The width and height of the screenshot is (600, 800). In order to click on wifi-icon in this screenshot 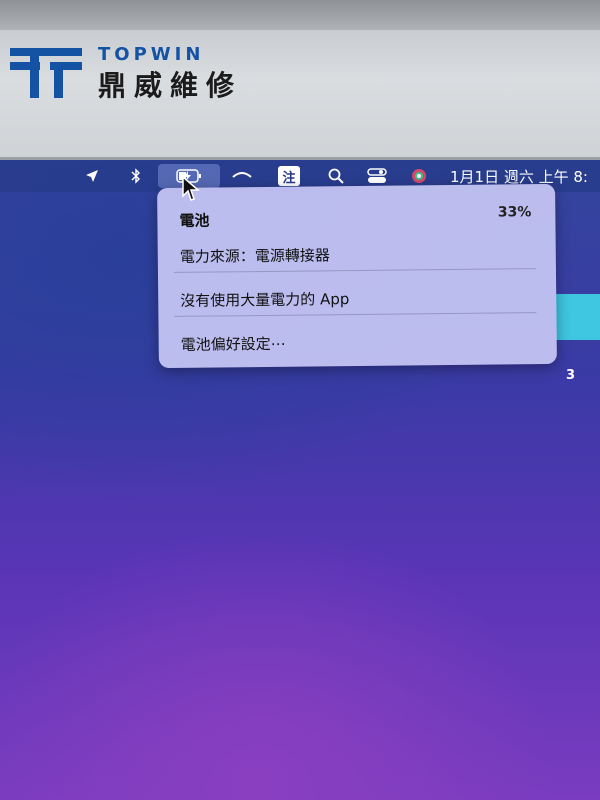, I will do `click(242, 176)`.